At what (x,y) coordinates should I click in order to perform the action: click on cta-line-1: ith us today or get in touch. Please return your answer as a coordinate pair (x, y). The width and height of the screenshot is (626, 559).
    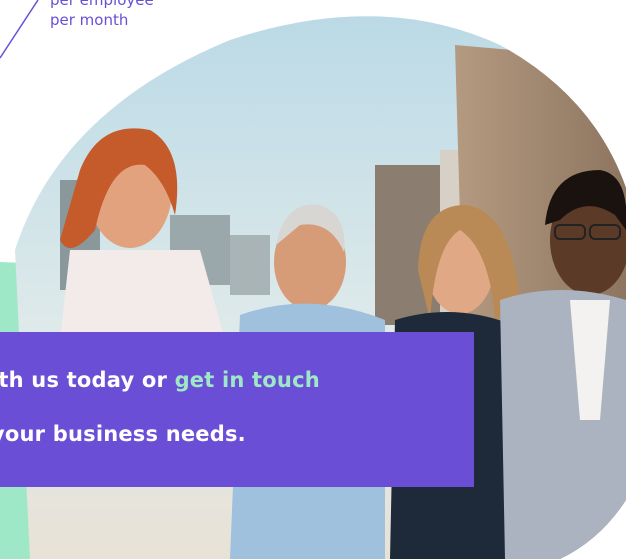
    Looking at the image, I should click on (160, 380).